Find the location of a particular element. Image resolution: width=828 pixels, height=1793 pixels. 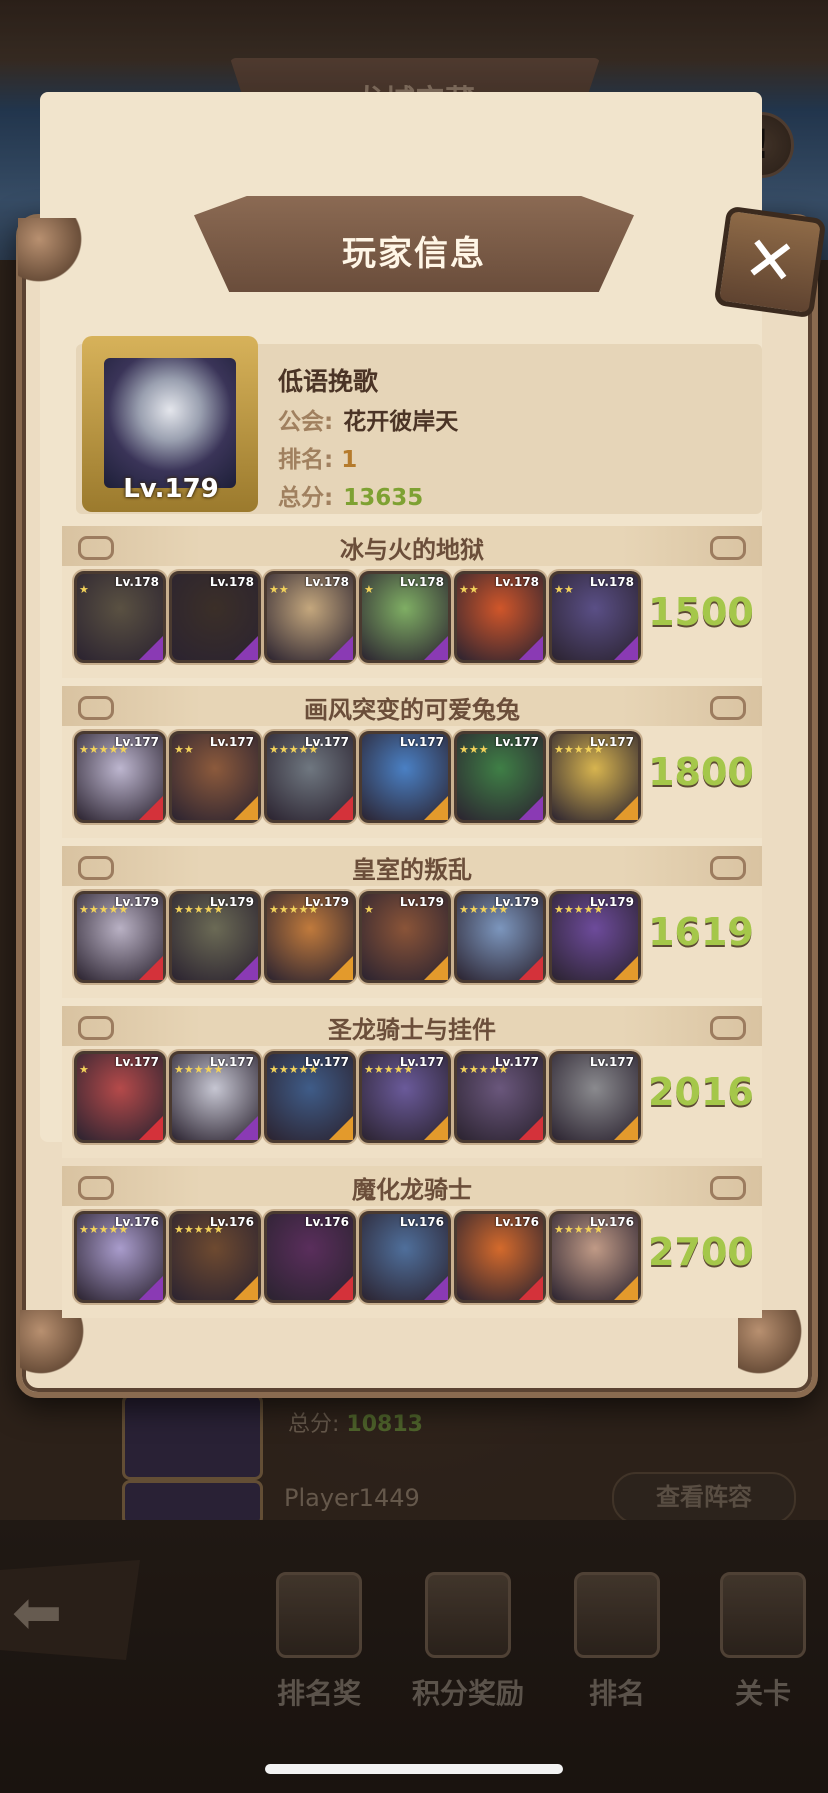

team-score: 1500 is located at coordinates (701, 612).